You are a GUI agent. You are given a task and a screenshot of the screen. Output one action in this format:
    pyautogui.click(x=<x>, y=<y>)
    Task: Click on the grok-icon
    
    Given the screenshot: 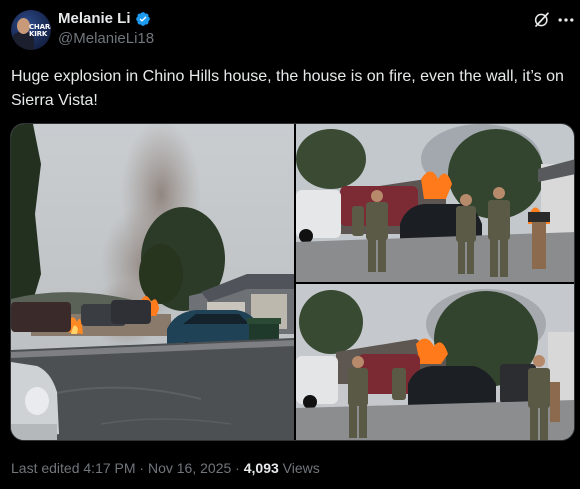 What is the action you would take?
    pyautogui.click(x=542, y=20)
    